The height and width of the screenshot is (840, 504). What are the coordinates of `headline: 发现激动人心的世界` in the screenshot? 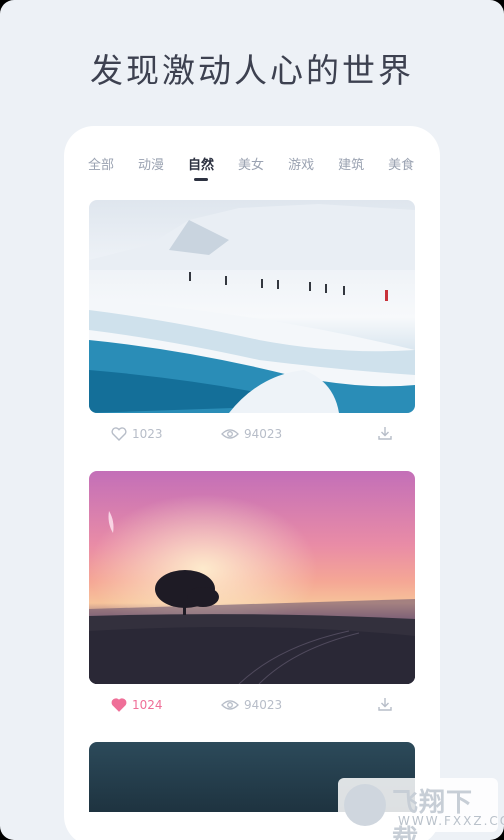 It's located at (252, 70).